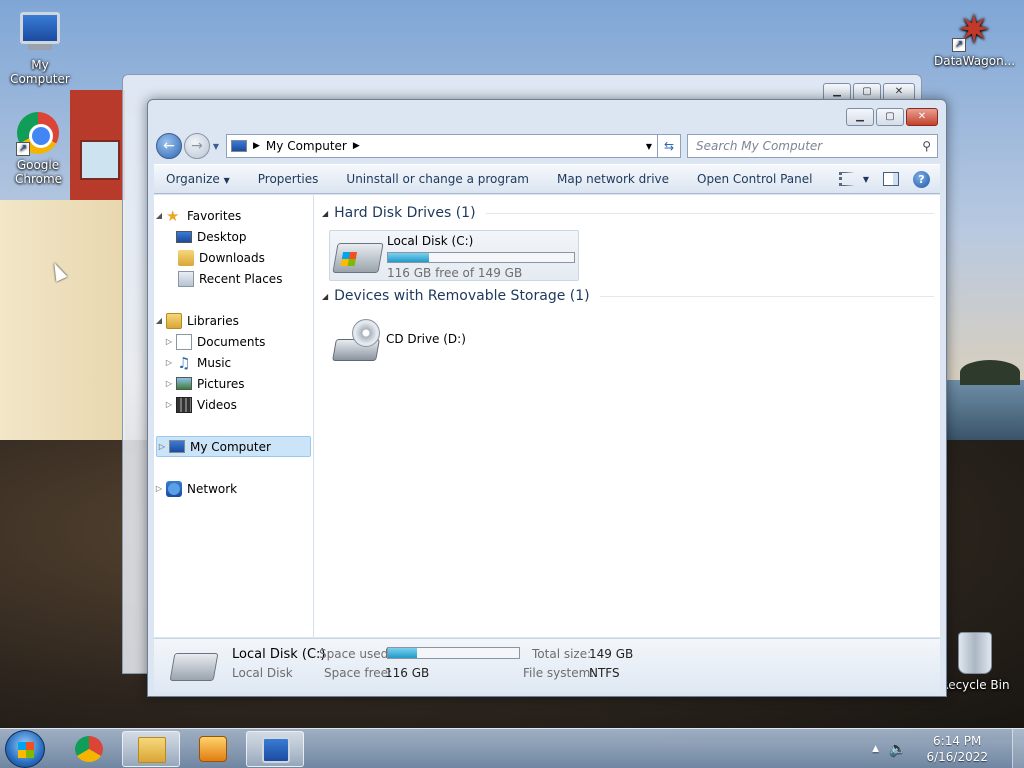 The height and width of the screenshot is (768, 1024). I want to click on wallpaper-island, so click(990, 372).